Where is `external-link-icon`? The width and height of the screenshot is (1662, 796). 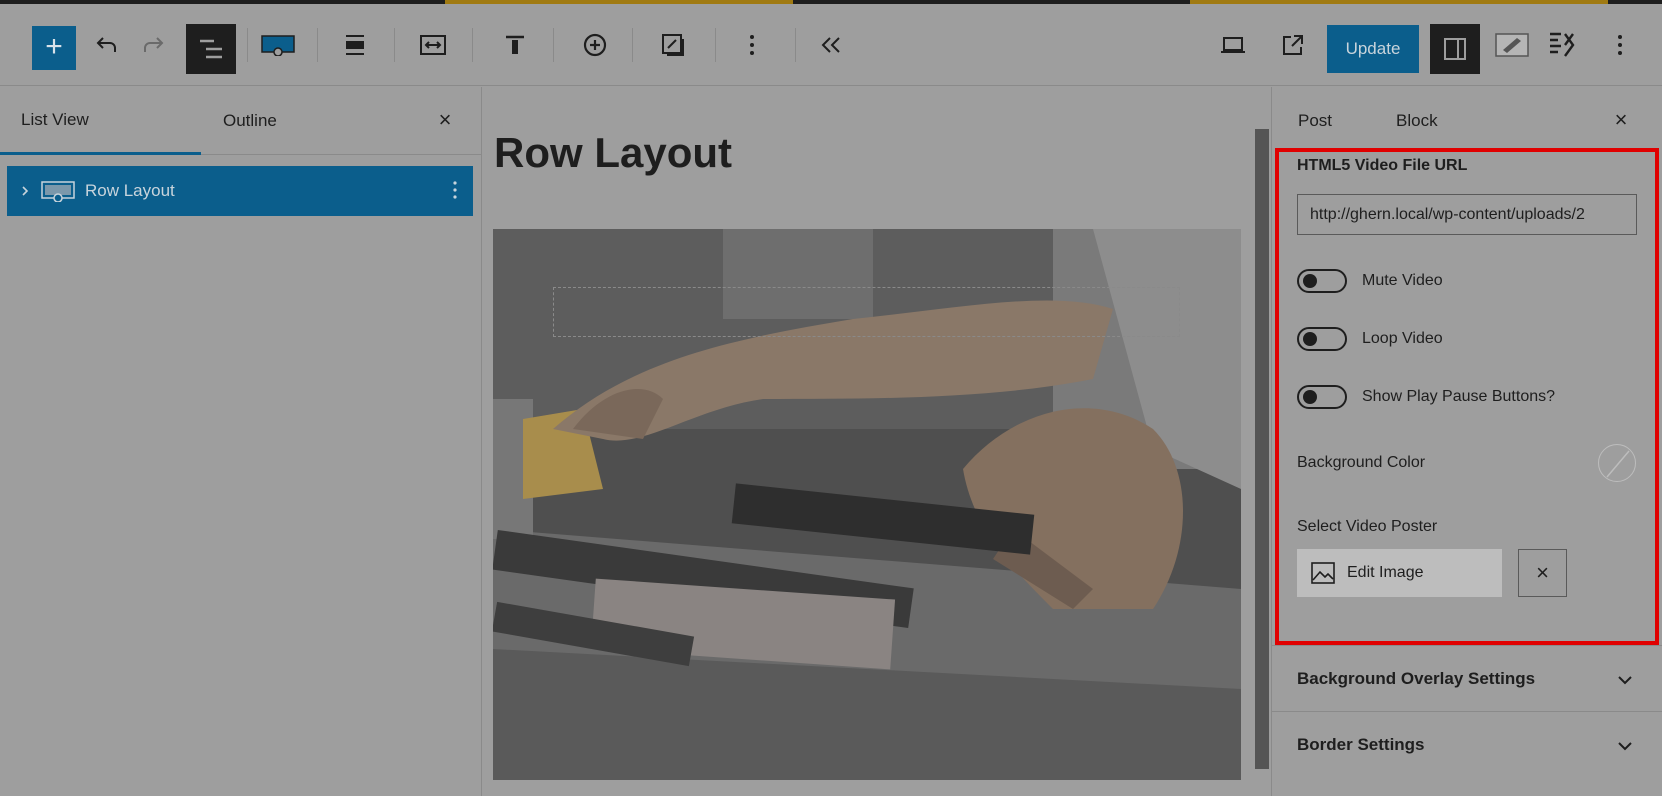
external-link-icon is located at coordinates (1293, 45).